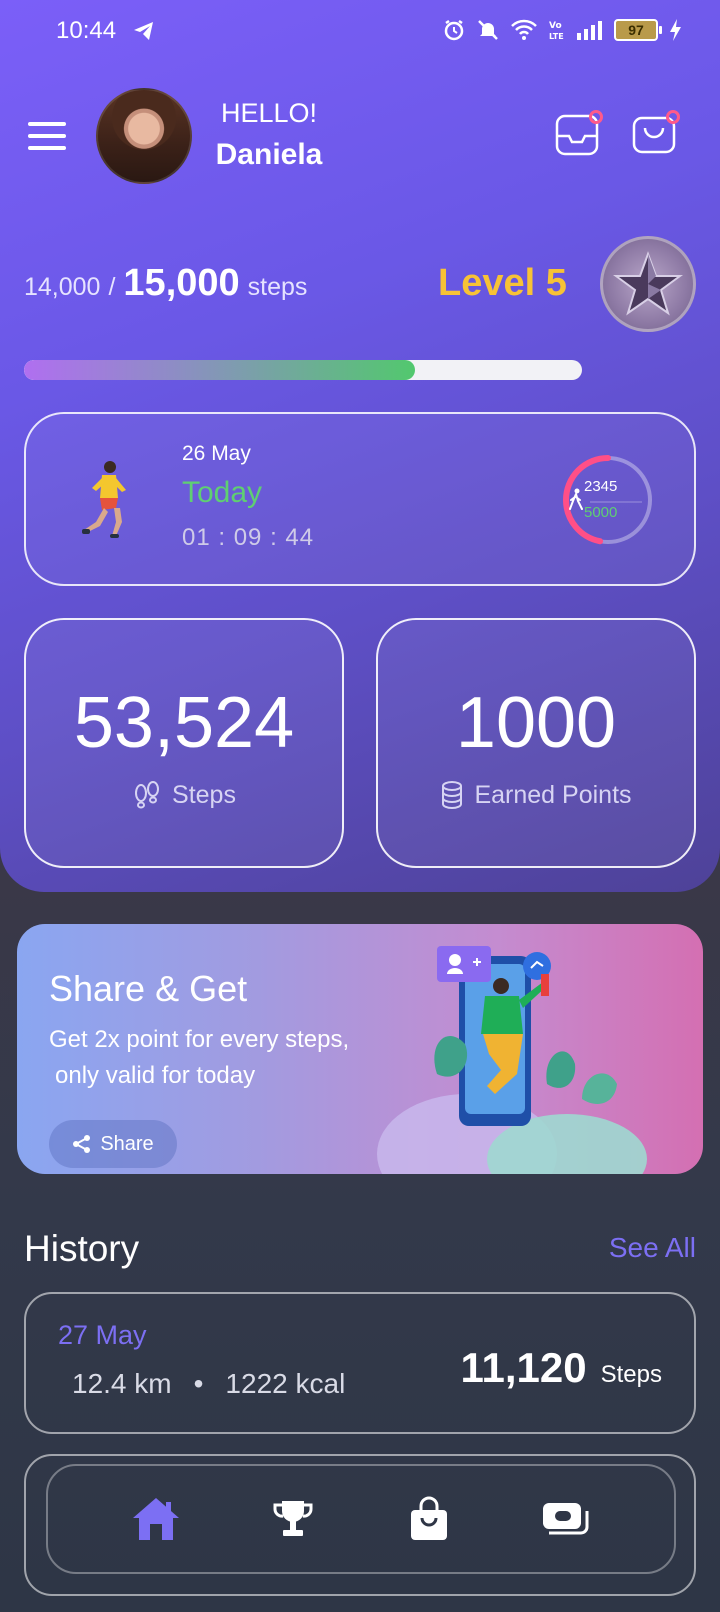 The height and width of the screenshot is (1612, 720). I want to click on volte-icon: VoLTE, so click(556, 31).